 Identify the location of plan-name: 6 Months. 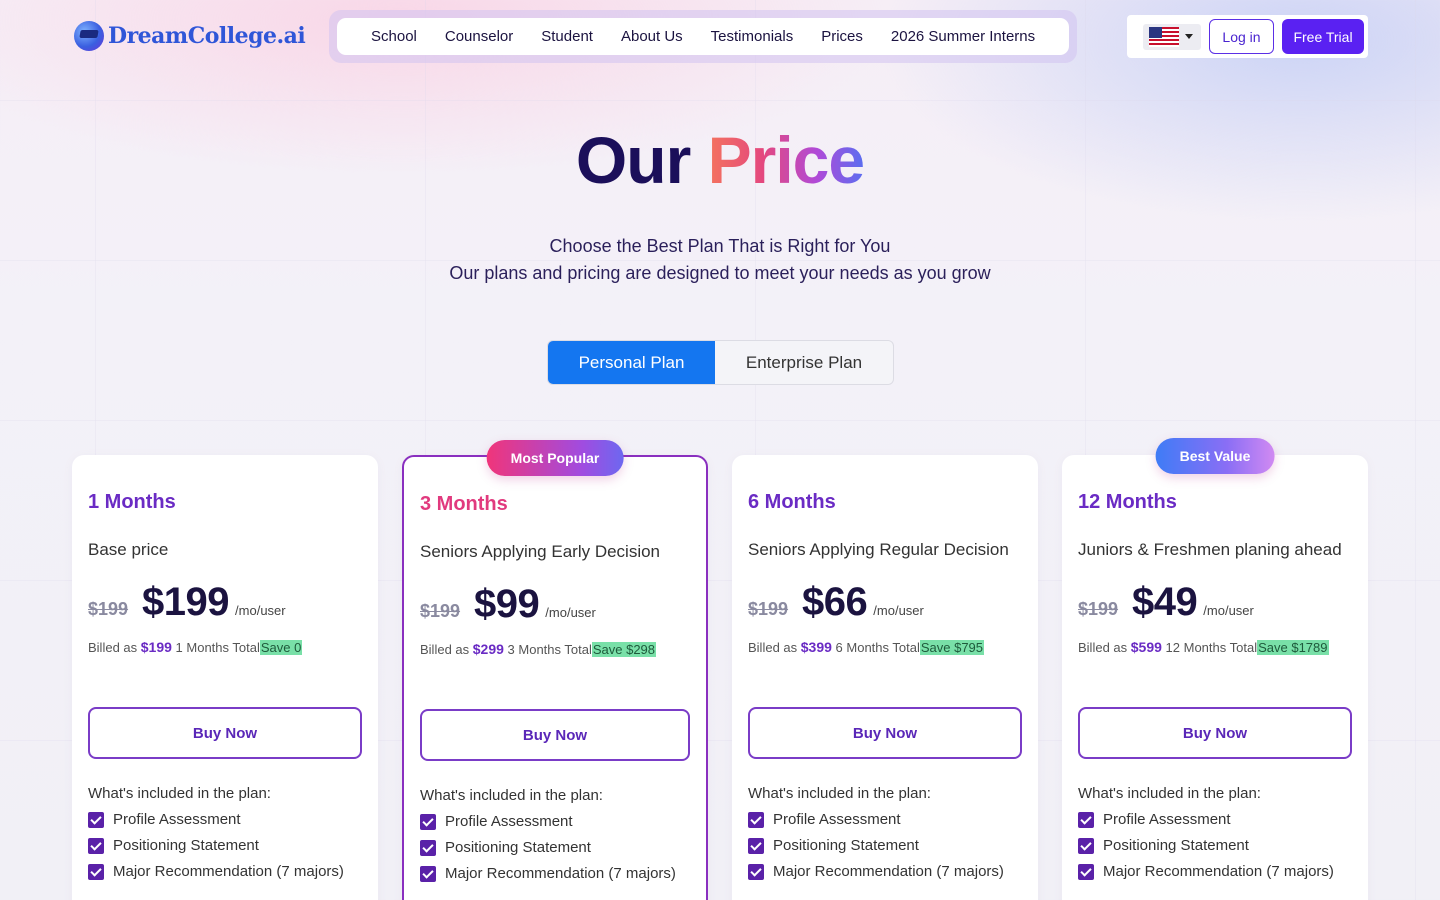
(792, 502).